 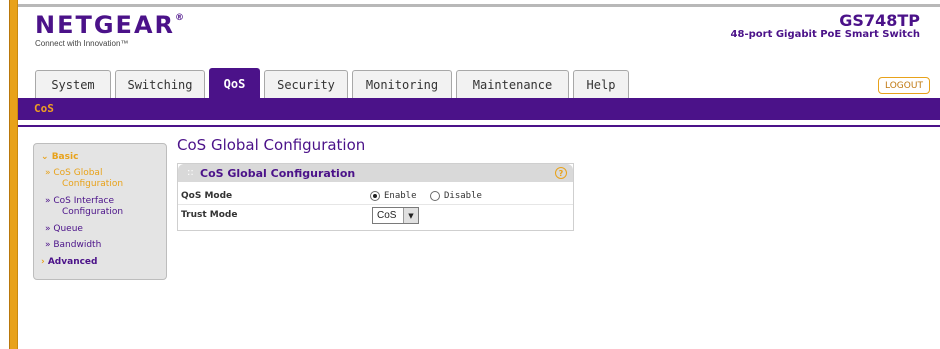 I want to click on tab-switching: Switching, so click(x=160, y=84).